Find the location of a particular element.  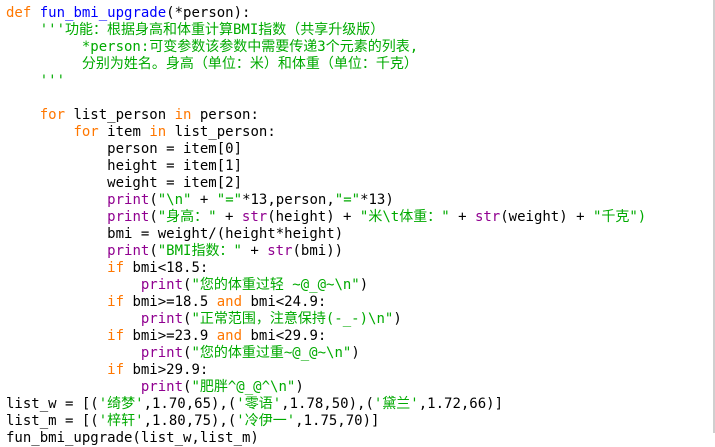

code-line: if bmi<18.5: is located at coordinates (326, 268).